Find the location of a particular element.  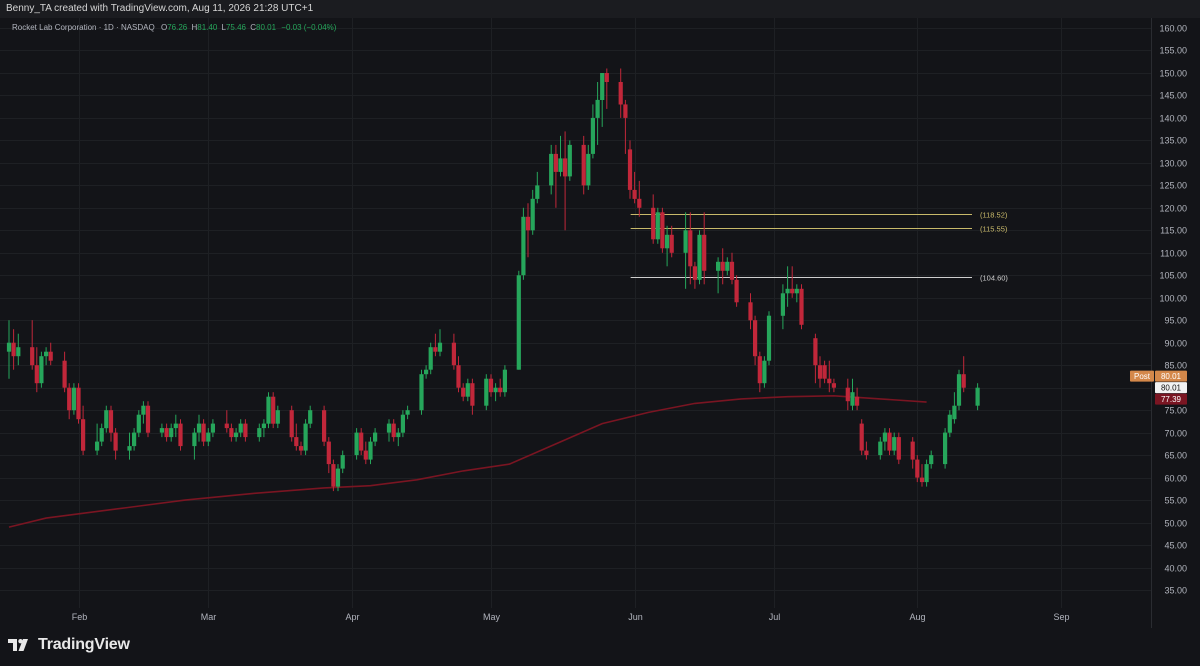

price-tick-label: 60.00 is located at coordinates (1175, 479).